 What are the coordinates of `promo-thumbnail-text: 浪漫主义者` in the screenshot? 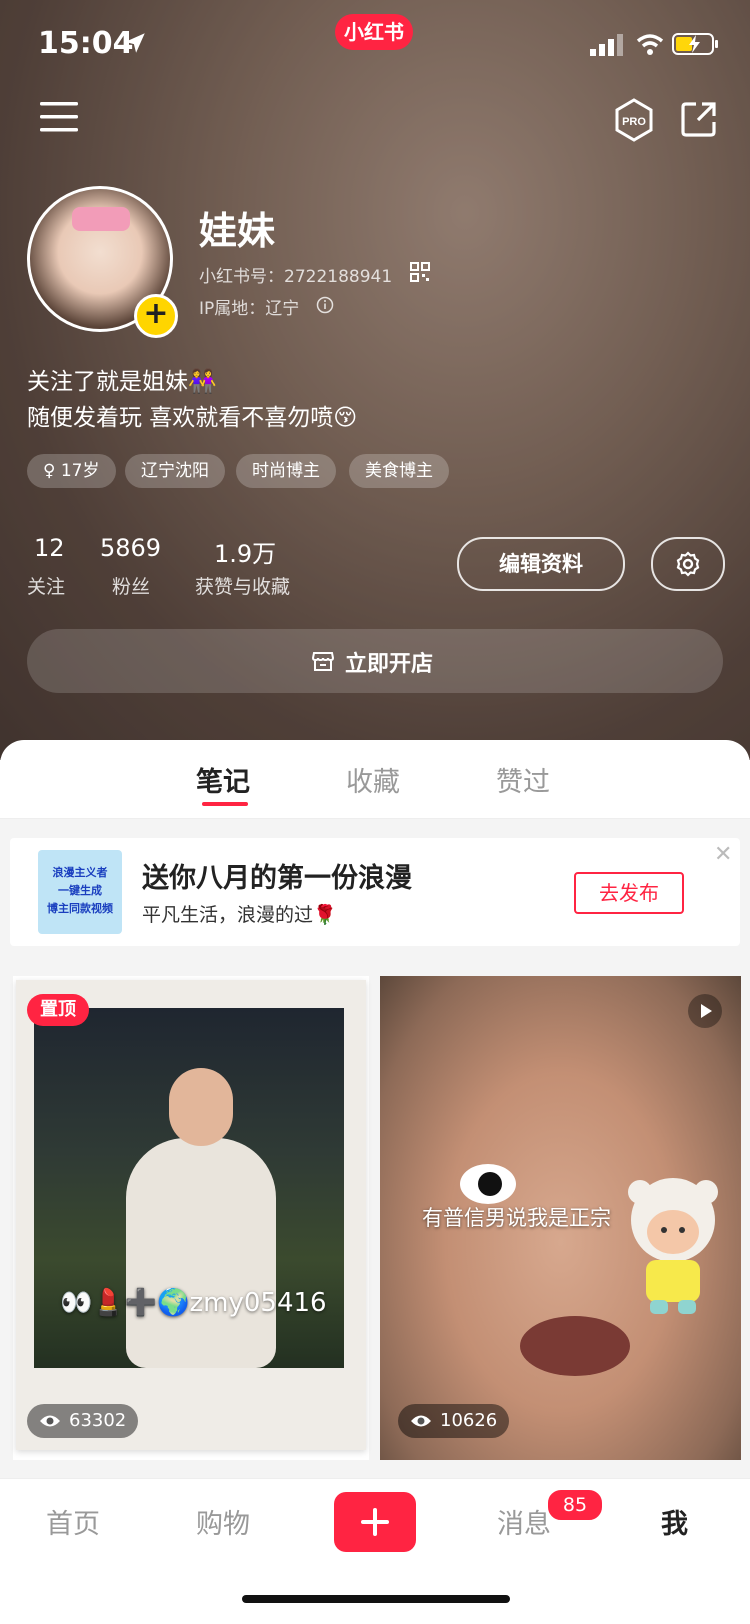 It's located at (80, 872).